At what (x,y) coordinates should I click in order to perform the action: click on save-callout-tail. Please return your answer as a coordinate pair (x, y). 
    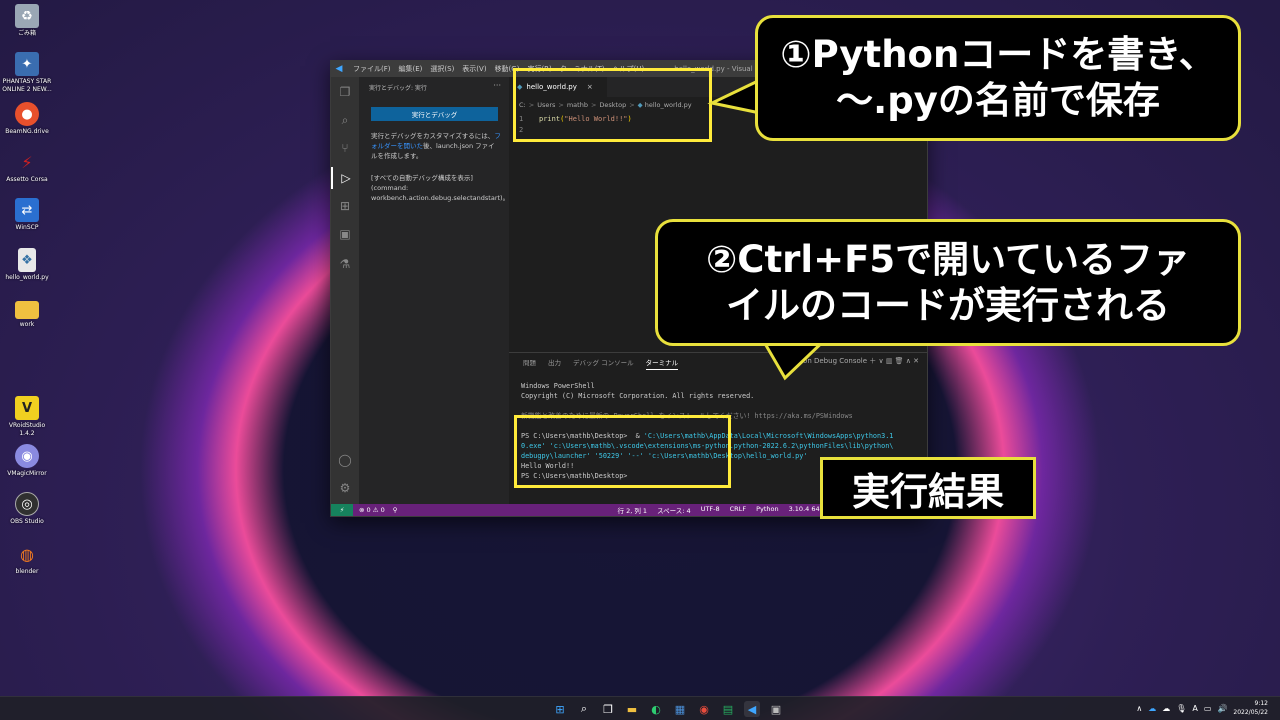
    Looking at the image, I should click on (734, 96).